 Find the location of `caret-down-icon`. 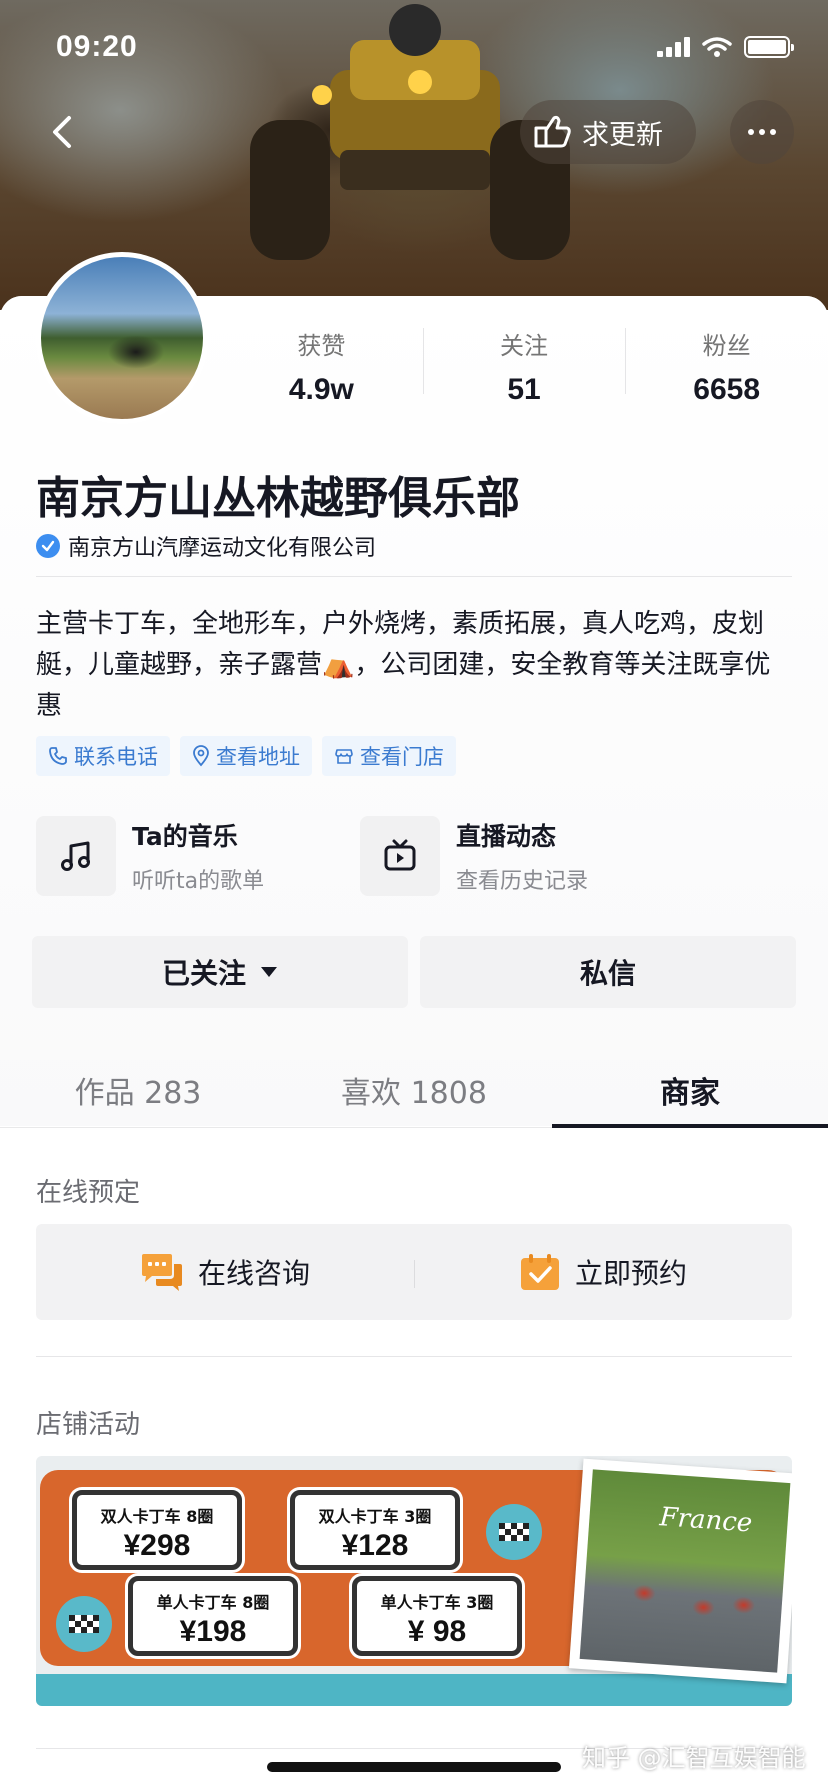

caret-down-icon is located at coordinates (269, 972).